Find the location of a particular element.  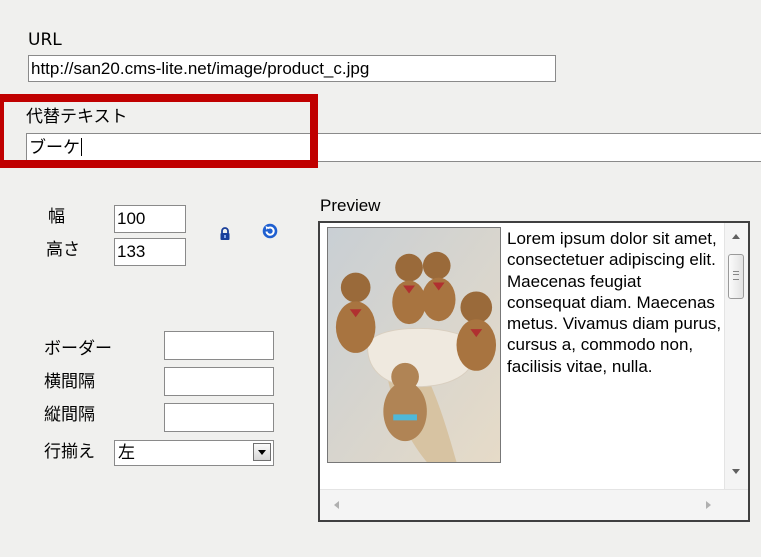

scroll-thumb is located at coordinates (736, 276).